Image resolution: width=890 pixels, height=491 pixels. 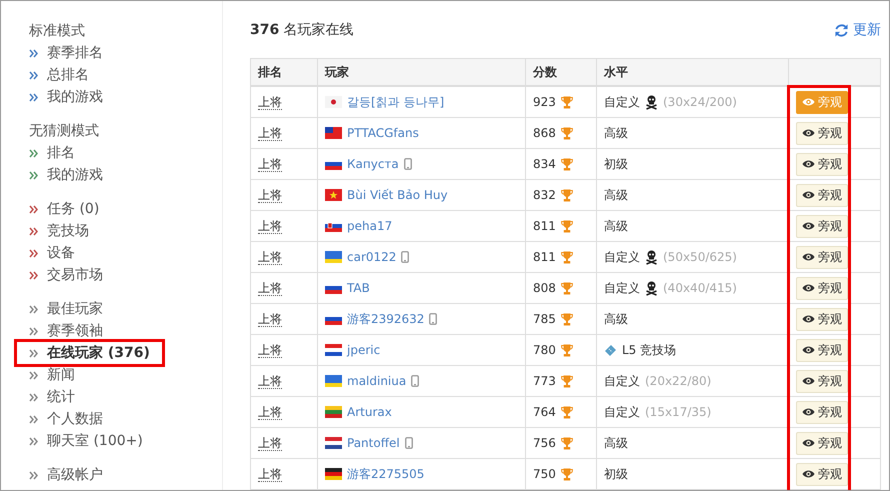 What do you see at coordinates (66, 419) in the screenshot?
I see `sidebar-item: 个人数据` at bounding box center [66, 419].